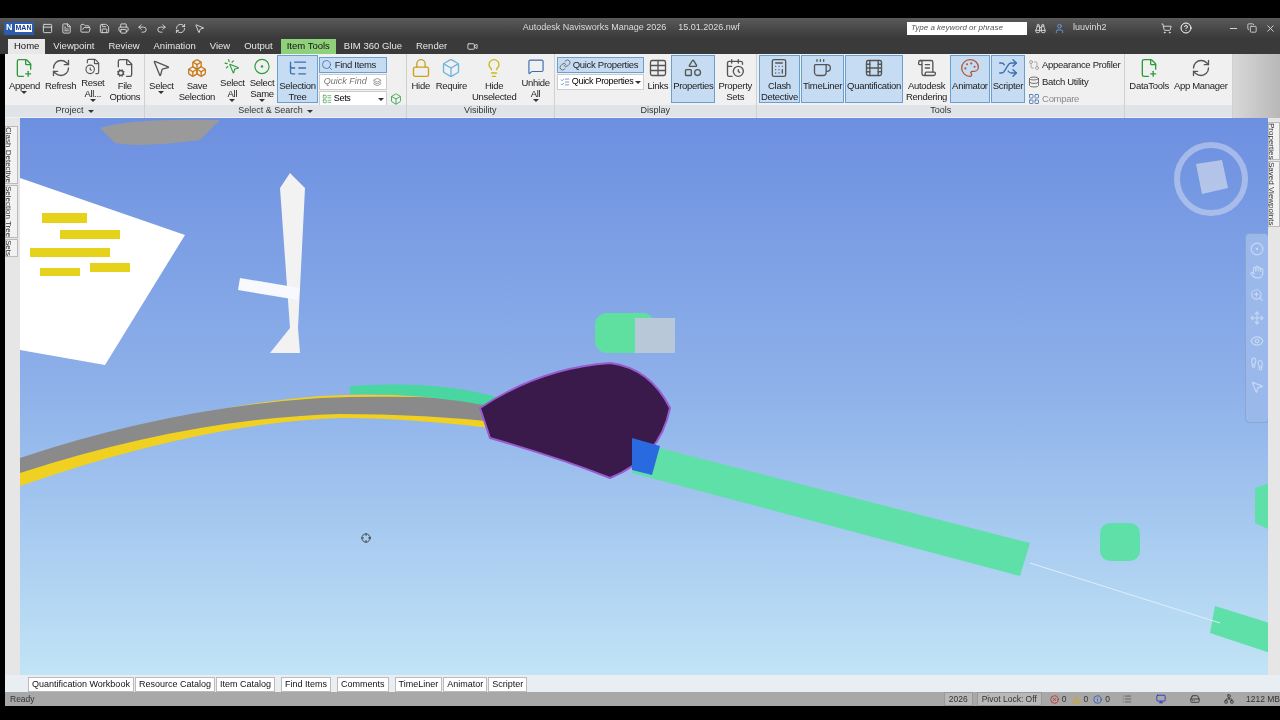 Image resolution: width=1280 pixels, height=720 pixels. What do you see at coordinates (161, 79) in the screenshot?
I see `ribbon-button: Select` at bounding box center [161, 79].